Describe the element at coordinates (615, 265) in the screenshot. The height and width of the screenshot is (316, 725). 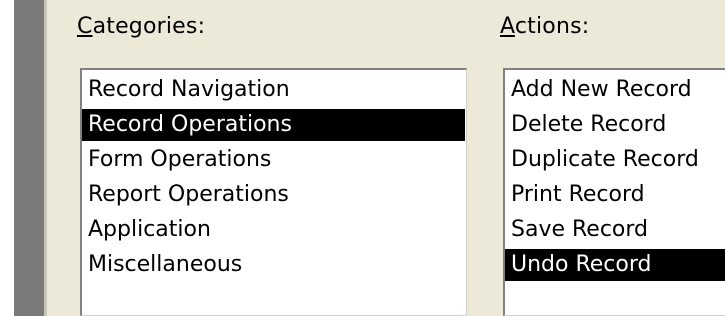
I see `action-item-undo-record: Undo Record` at that location.